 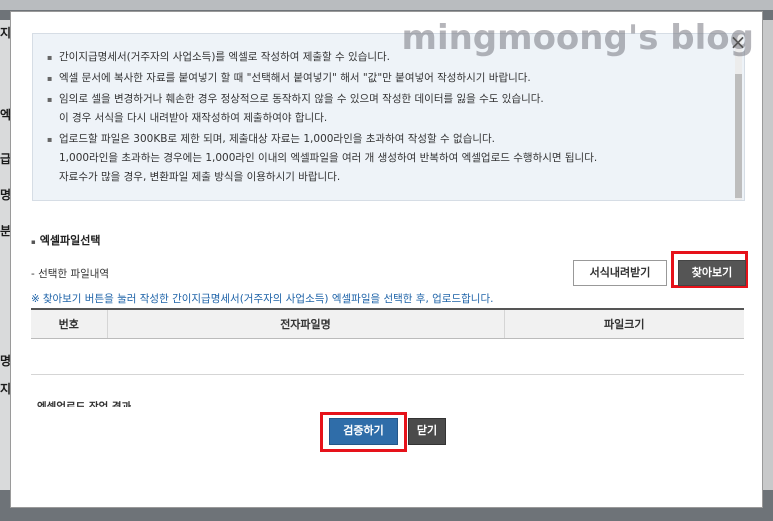 I want to click on result-section-title: 엑셀업로드 작업 결과, so click(x=84, y=404).